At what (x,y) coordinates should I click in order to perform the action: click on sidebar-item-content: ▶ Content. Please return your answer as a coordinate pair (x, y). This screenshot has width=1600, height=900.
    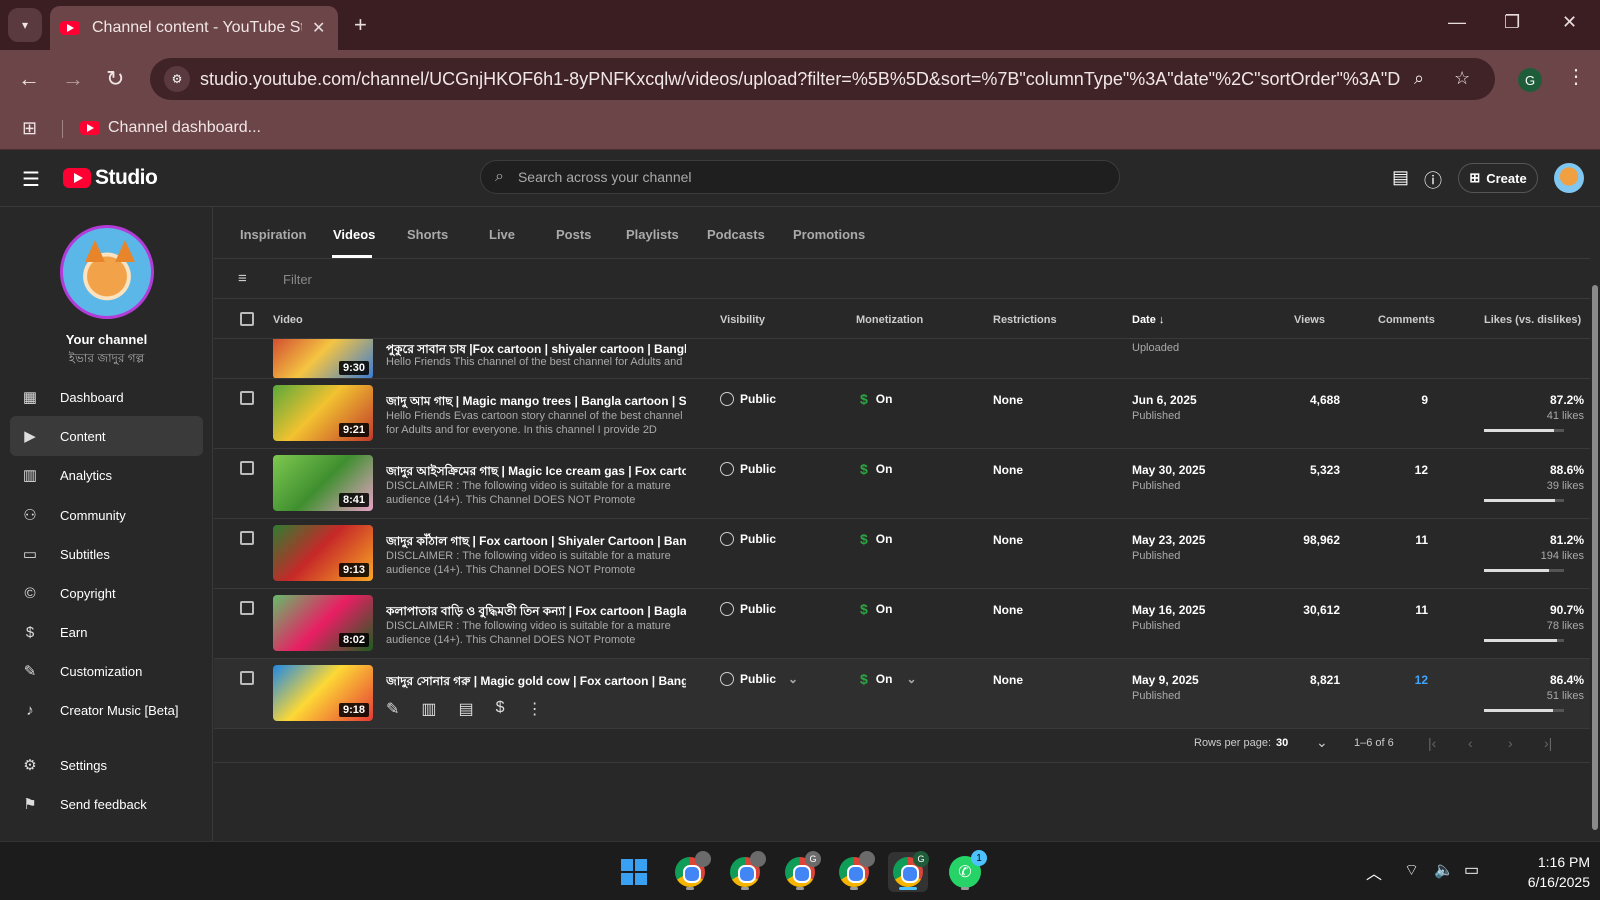
    Looking at the image, I should click on (106, 436).